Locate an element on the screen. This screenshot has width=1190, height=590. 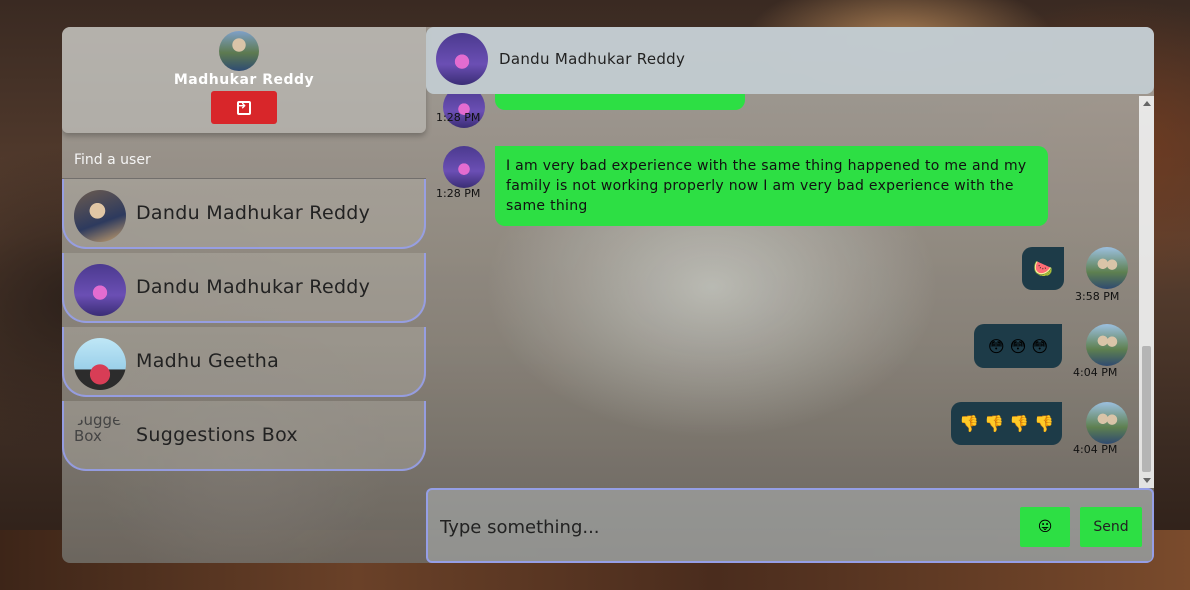
broken-image-avatar: Suggestions Box is located at coordinates (100, 438).